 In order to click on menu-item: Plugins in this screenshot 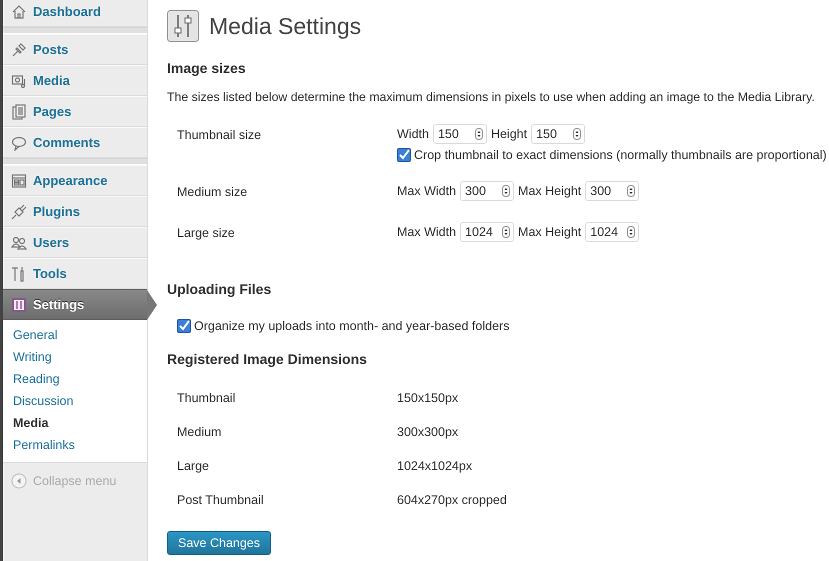, I will do `click(75, 211)`.